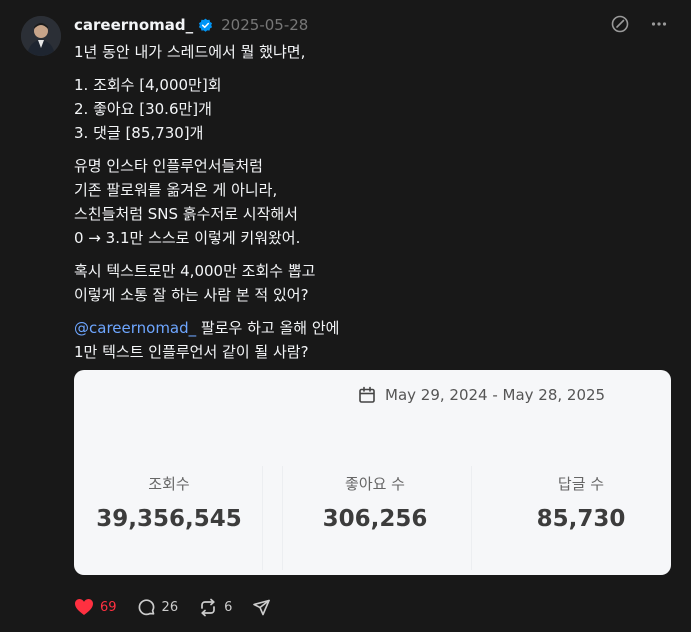 The width and height of the screenshot is (691, 632). Describe the element at coordinates (581, 519) in the screenshot. I see `stat-value: 85,730` at that location.